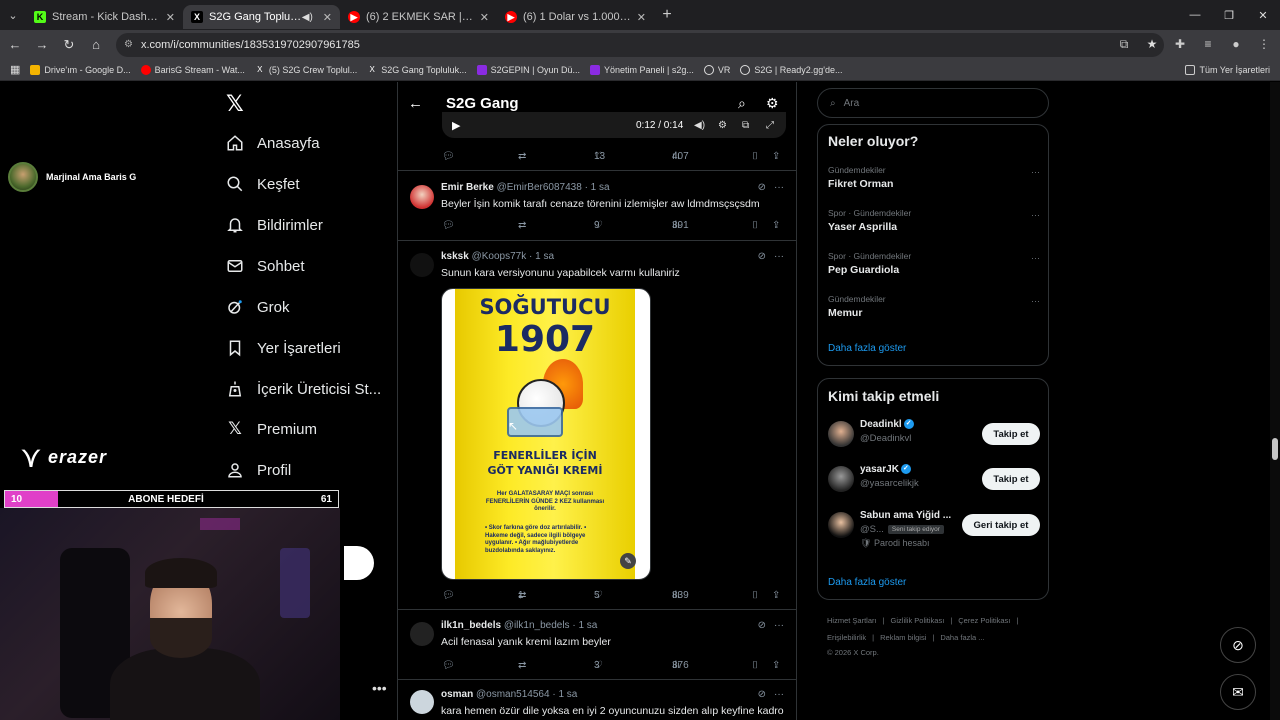 This screenshot has height=720, width=1280. Describe the element at coordinates (934, 481) in the screenshot. I see `follow-suggestion: yasarJK ✓ @yasarcelikjk Takip et` at that location.